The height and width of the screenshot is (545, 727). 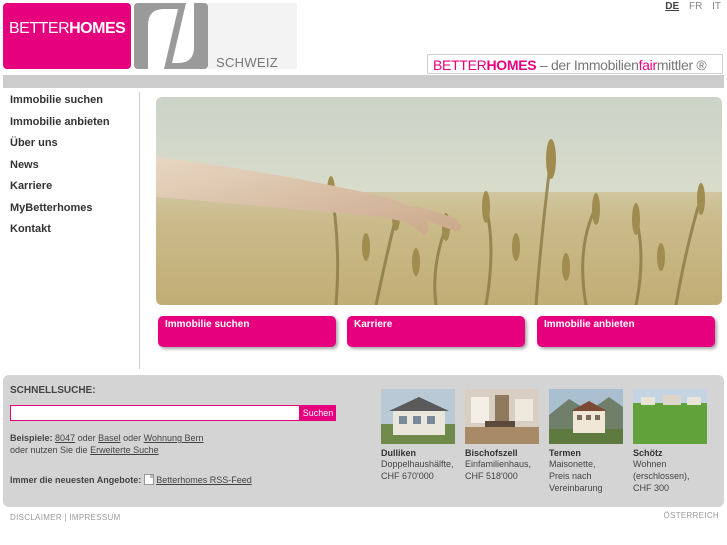 I want to click on logo-mark-icon, so click(x=171, y=36).